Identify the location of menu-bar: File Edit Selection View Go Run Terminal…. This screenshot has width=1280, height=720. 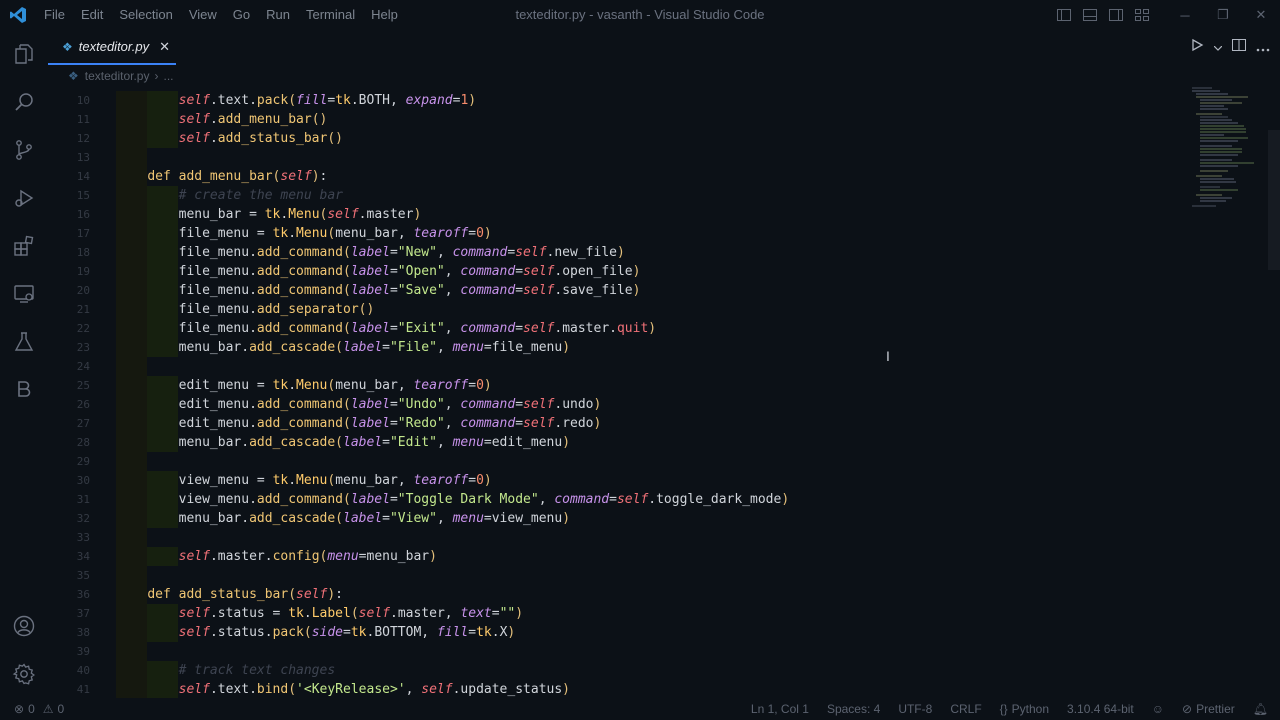
(221, 15).